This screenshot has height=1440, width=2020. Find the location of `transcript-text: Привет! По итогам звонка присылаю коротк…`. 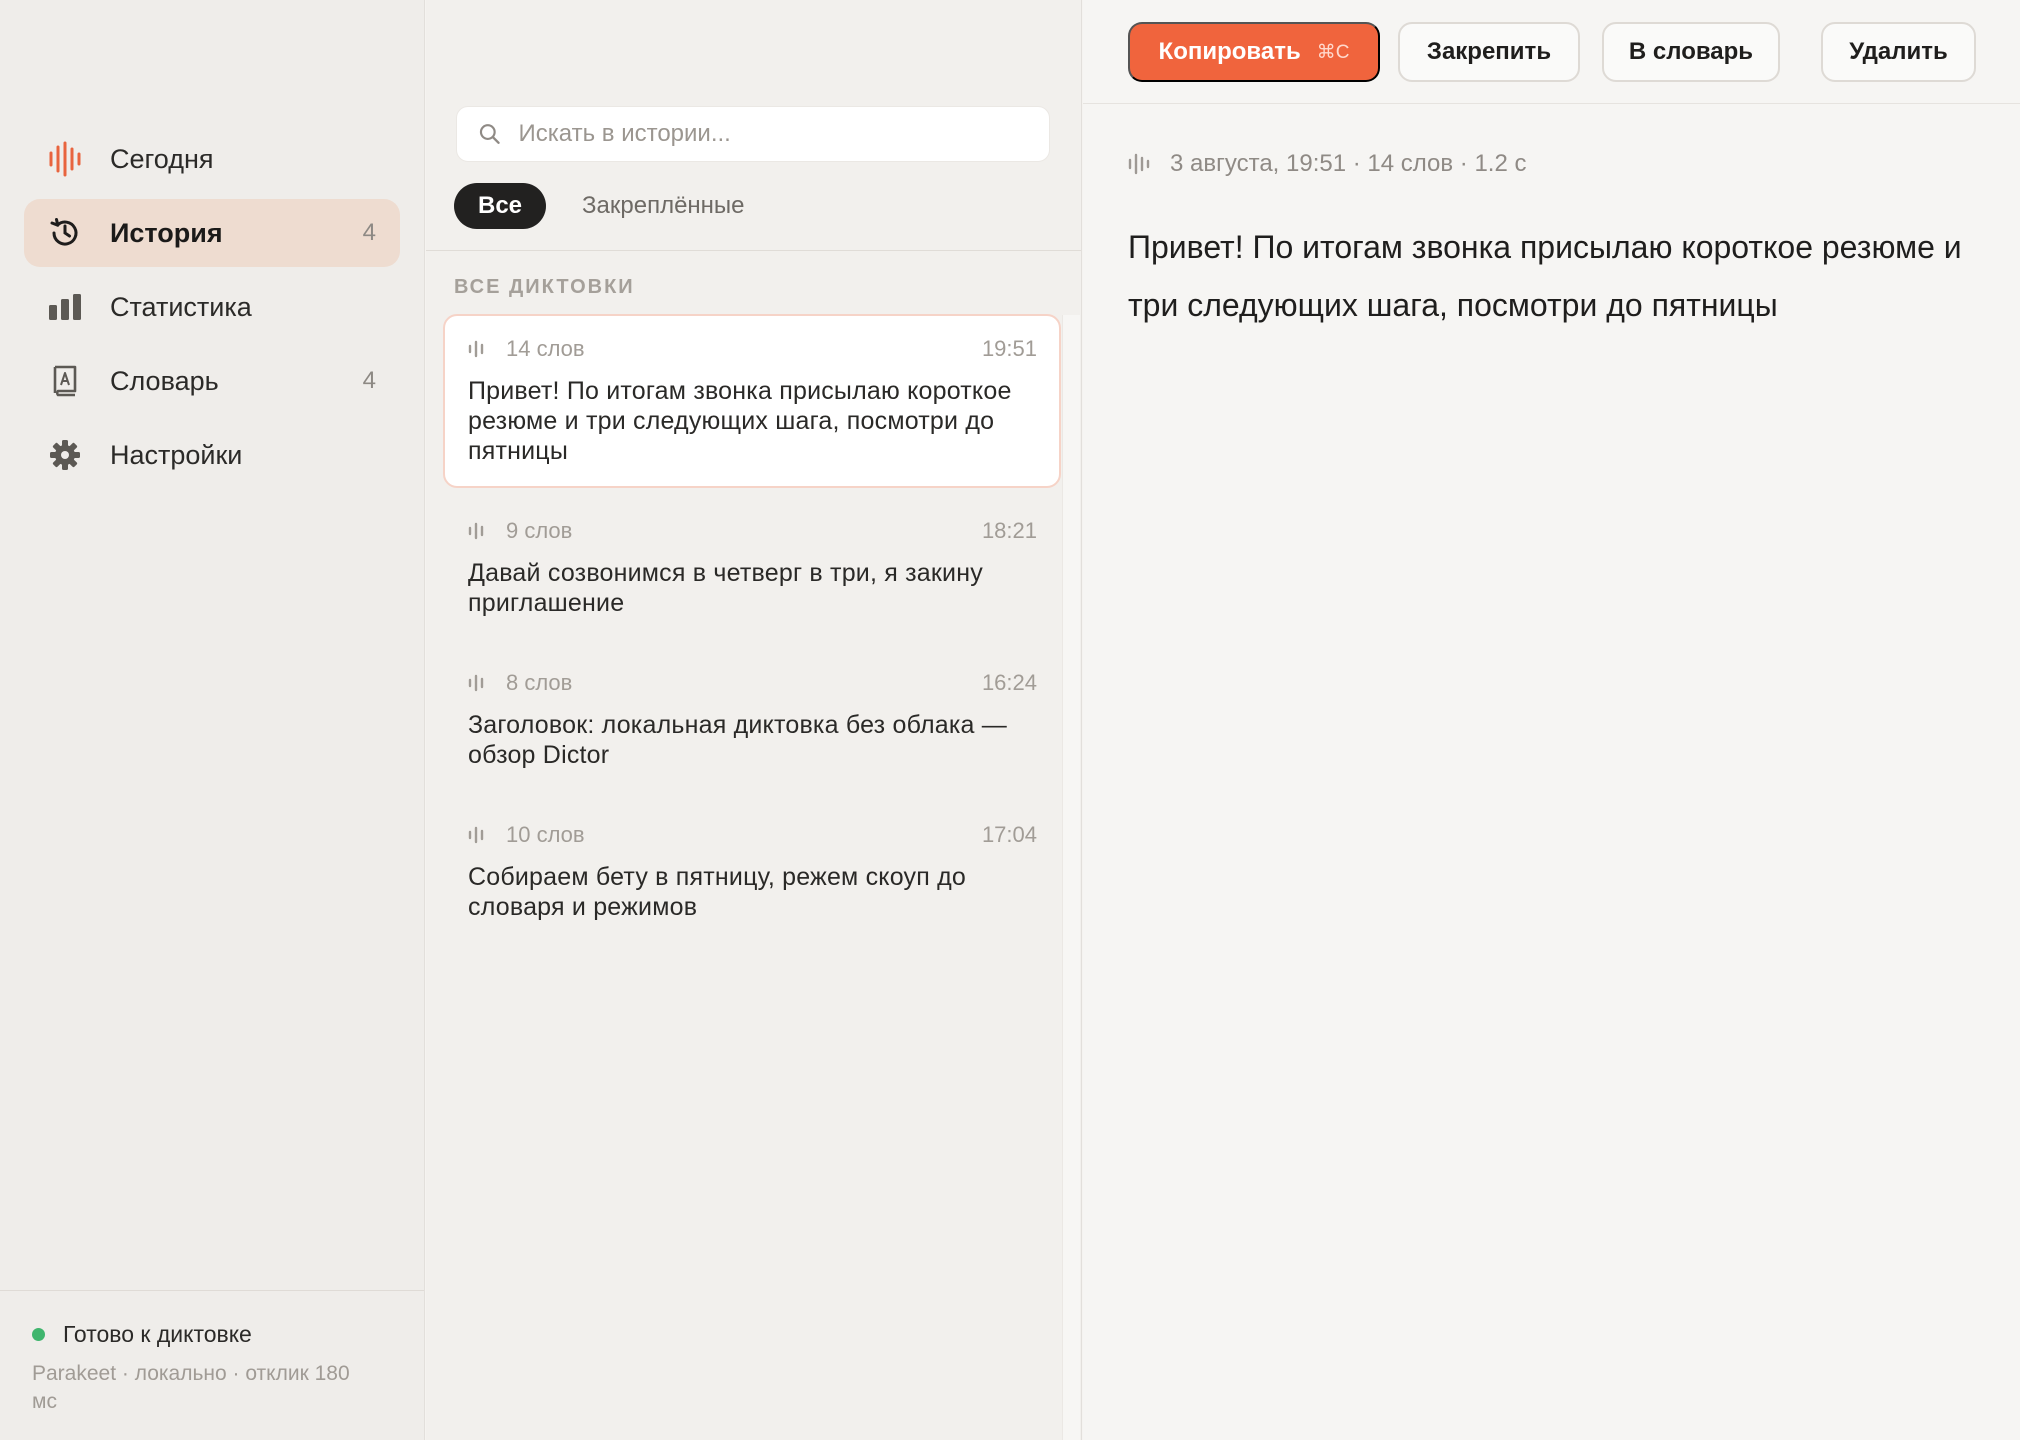

transcript-text: Привет! По итогам звонка присылаю коротк… is located at coordinates (1558, 276).